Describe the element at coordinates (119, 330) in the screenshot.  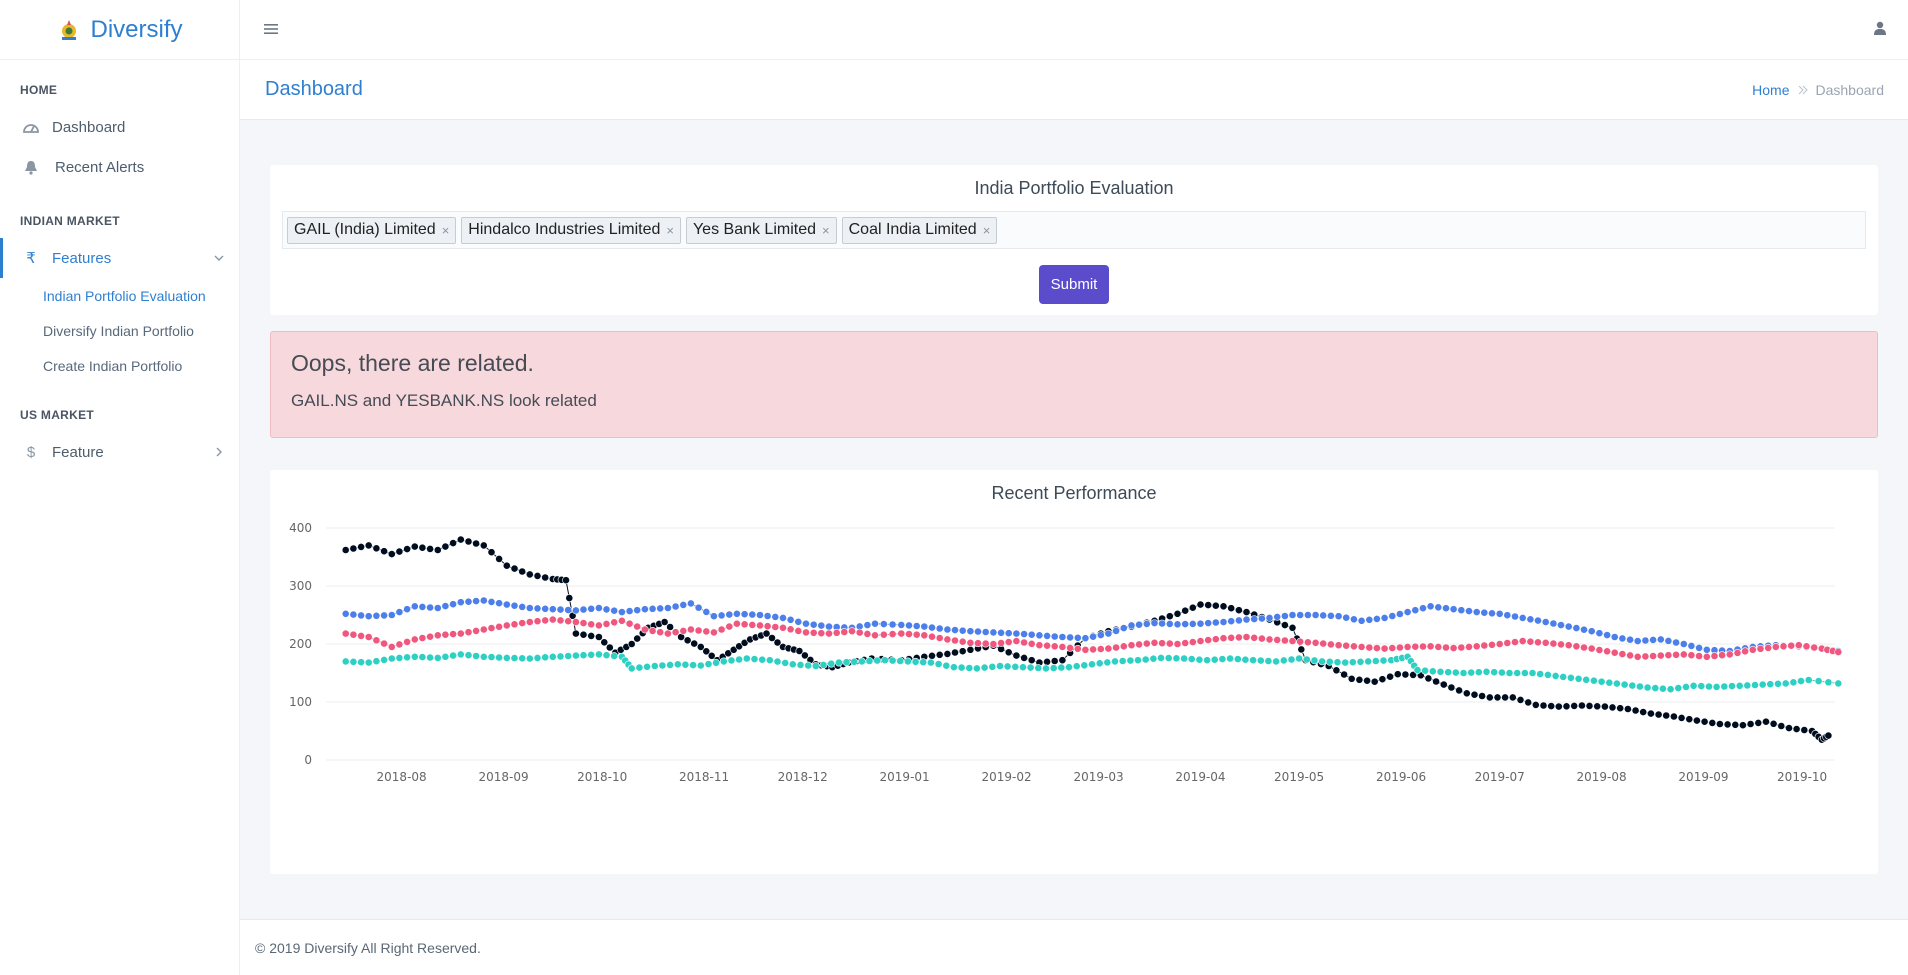
I see `sidebar-subitem-diversify-indian-portfolio: Diversify Indian Portfolio` at that location.